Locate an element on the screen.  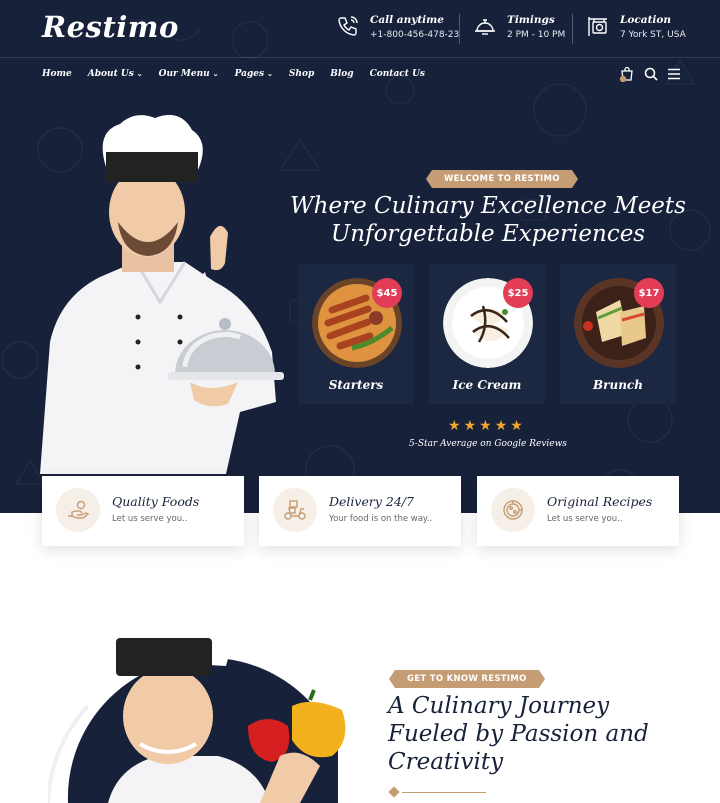
header-timings: Timings 2 PM - 10 PM is located at coordinates (519, 27).